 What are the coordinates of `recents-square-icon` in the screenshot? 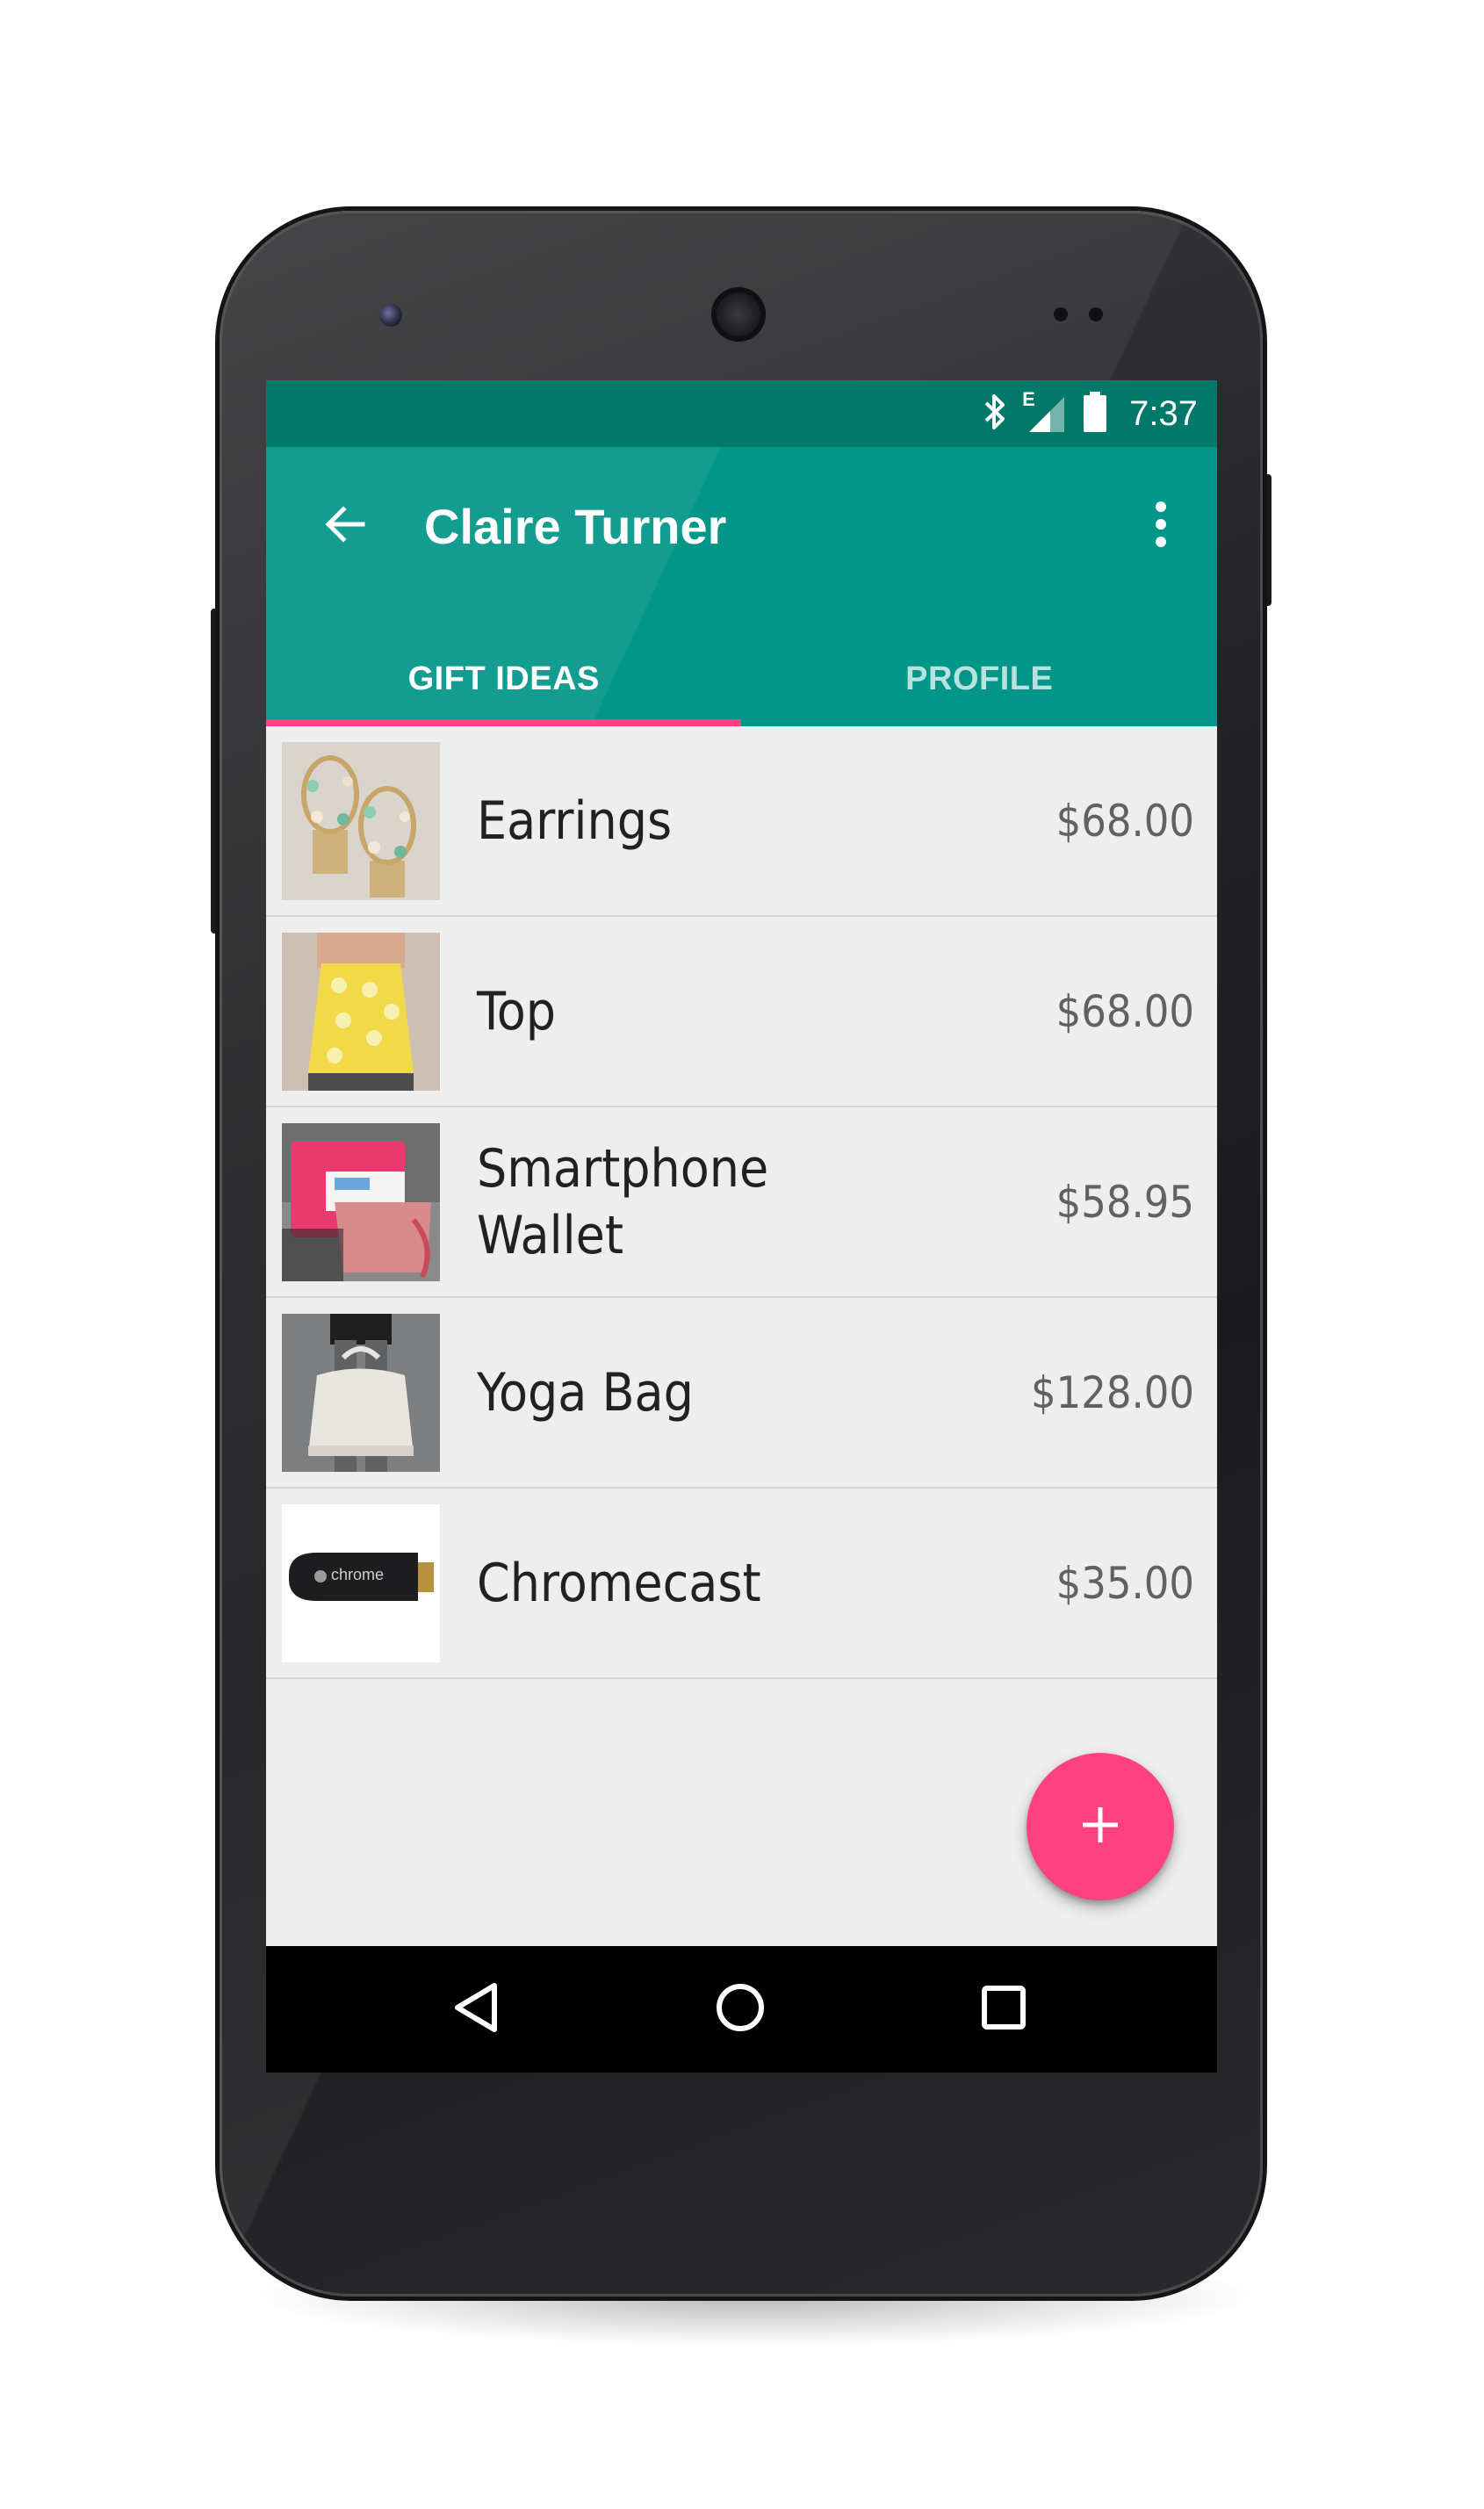 It's located at (1003, 2010).